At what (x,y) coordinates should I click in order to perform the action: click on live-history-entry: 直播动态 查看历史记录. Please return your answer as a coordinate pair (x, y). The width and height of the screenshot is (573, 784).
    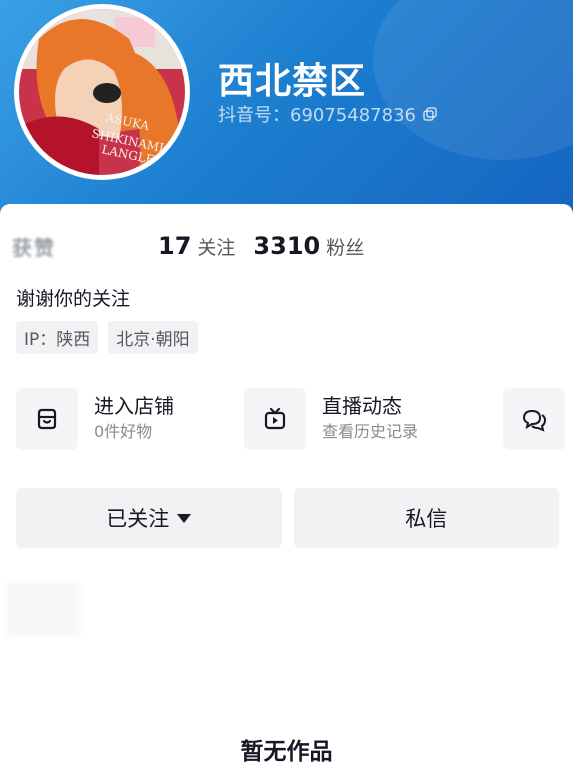
    Looking at the image, I should click on (331, 419).